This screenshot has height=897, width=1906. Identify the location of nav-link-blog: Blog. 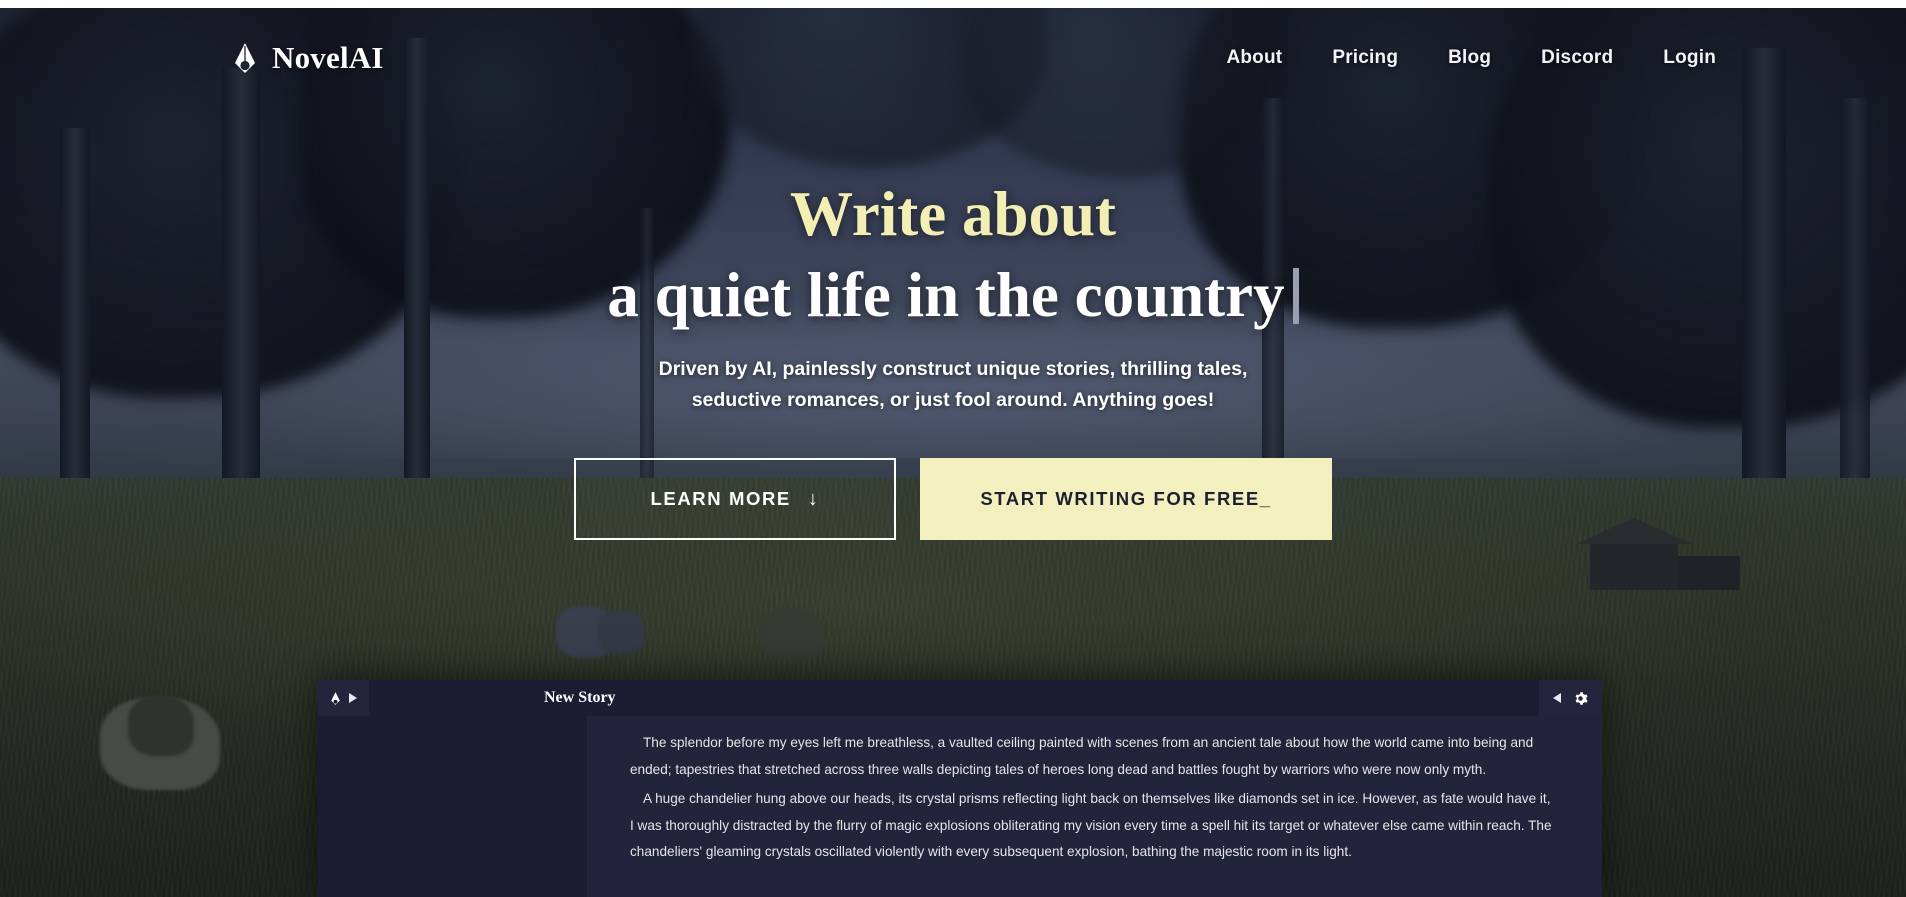
(1469, 58).